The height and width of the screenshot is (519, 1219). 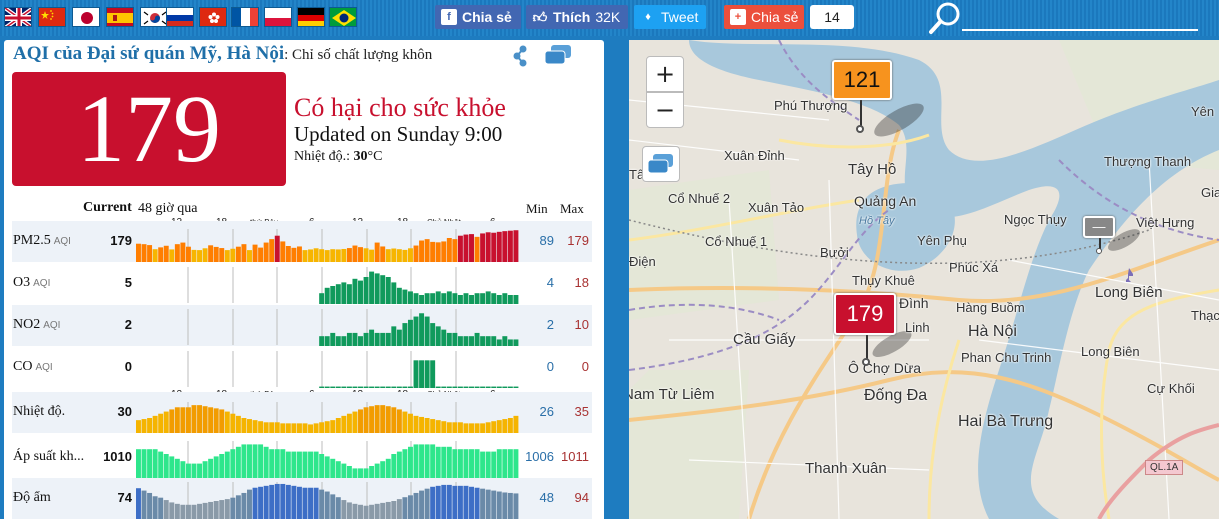 I want to click on o3-sparkline, so click(x=353, y=285).